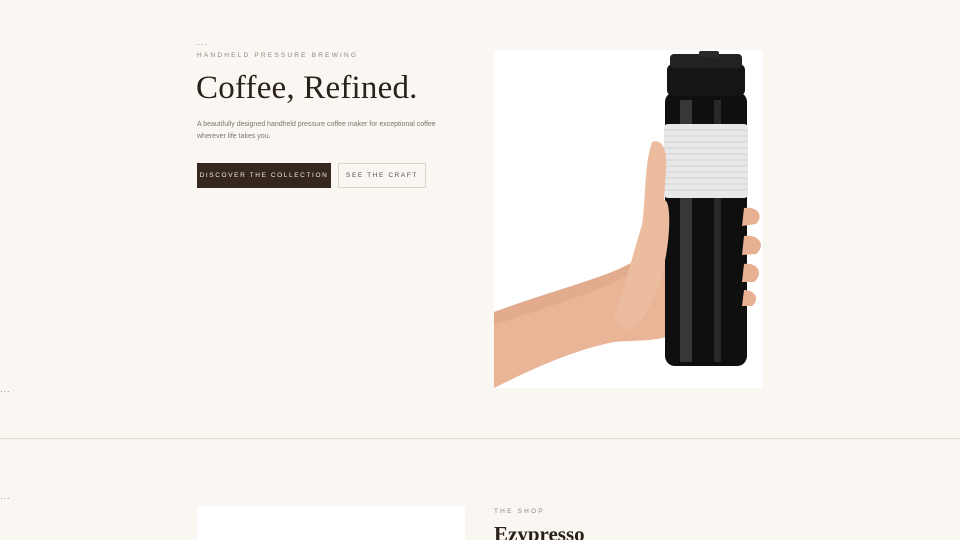  I want to click on section-divider, so click(480, 438).